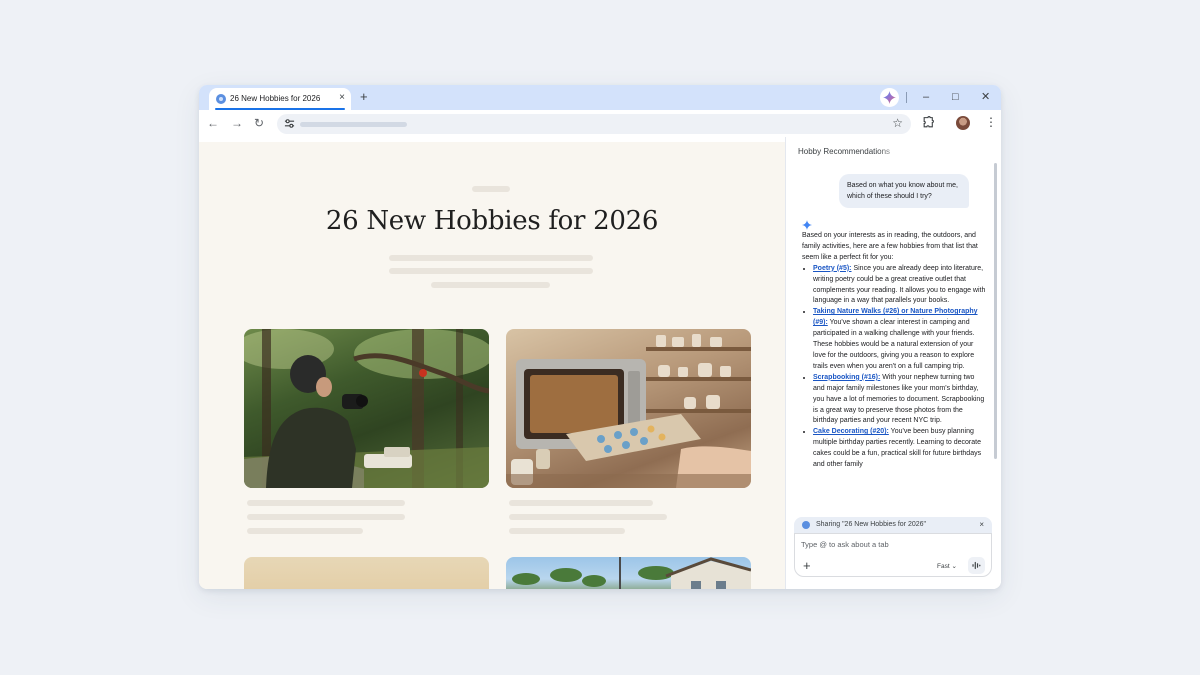  Describe the element at coordinates (832, 268) in the screenshot. I see `hobby-link: Poetry (#5):` at that location.